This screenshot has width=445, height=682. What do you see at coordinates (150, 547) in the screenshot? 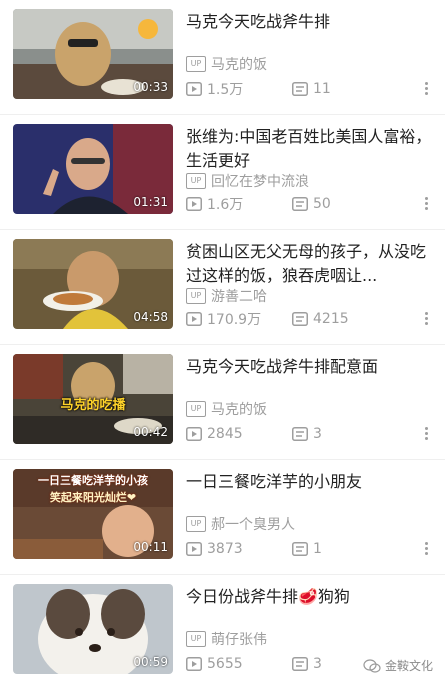
I see `video-duration: 00:11` at bounding box center [150, 547].